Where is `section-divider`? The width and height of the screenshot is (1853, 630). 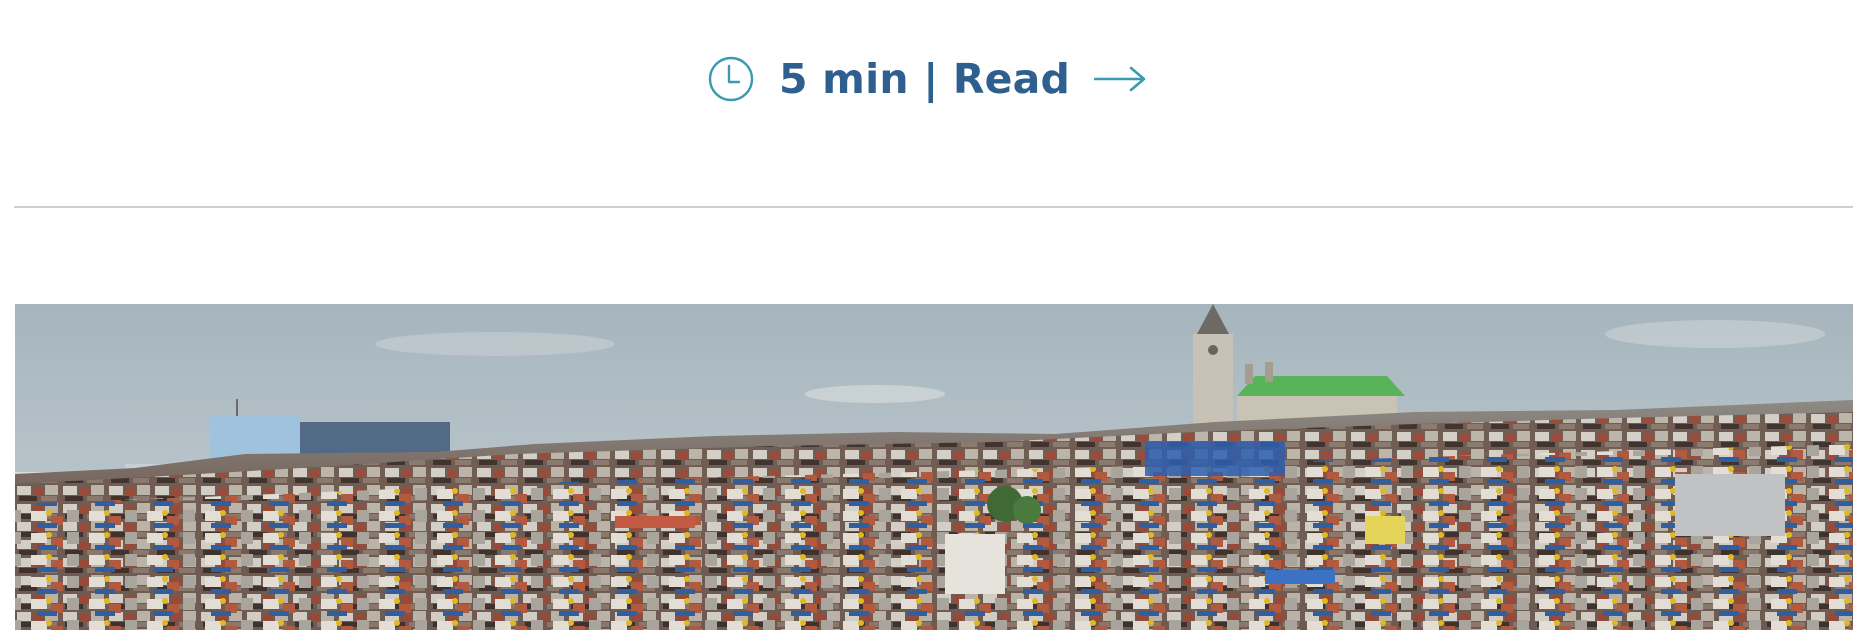 section-divider is located at coordinates (933, 207).